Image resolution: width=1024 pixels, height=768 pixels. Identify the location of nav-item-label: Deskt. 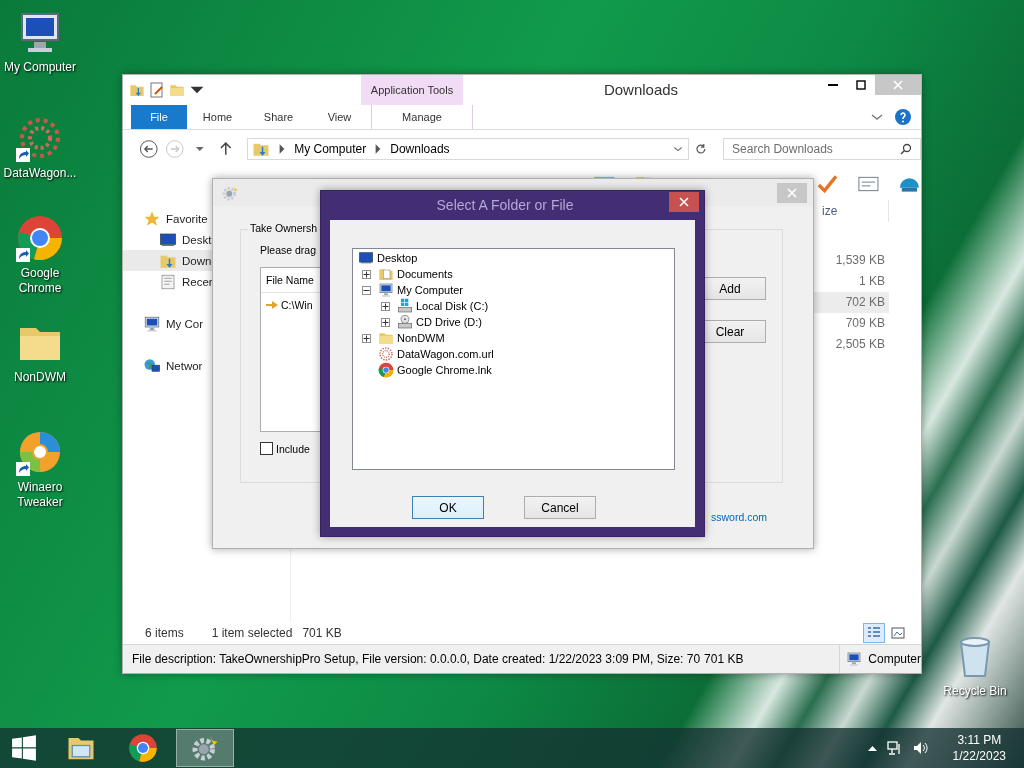
(197, 239).